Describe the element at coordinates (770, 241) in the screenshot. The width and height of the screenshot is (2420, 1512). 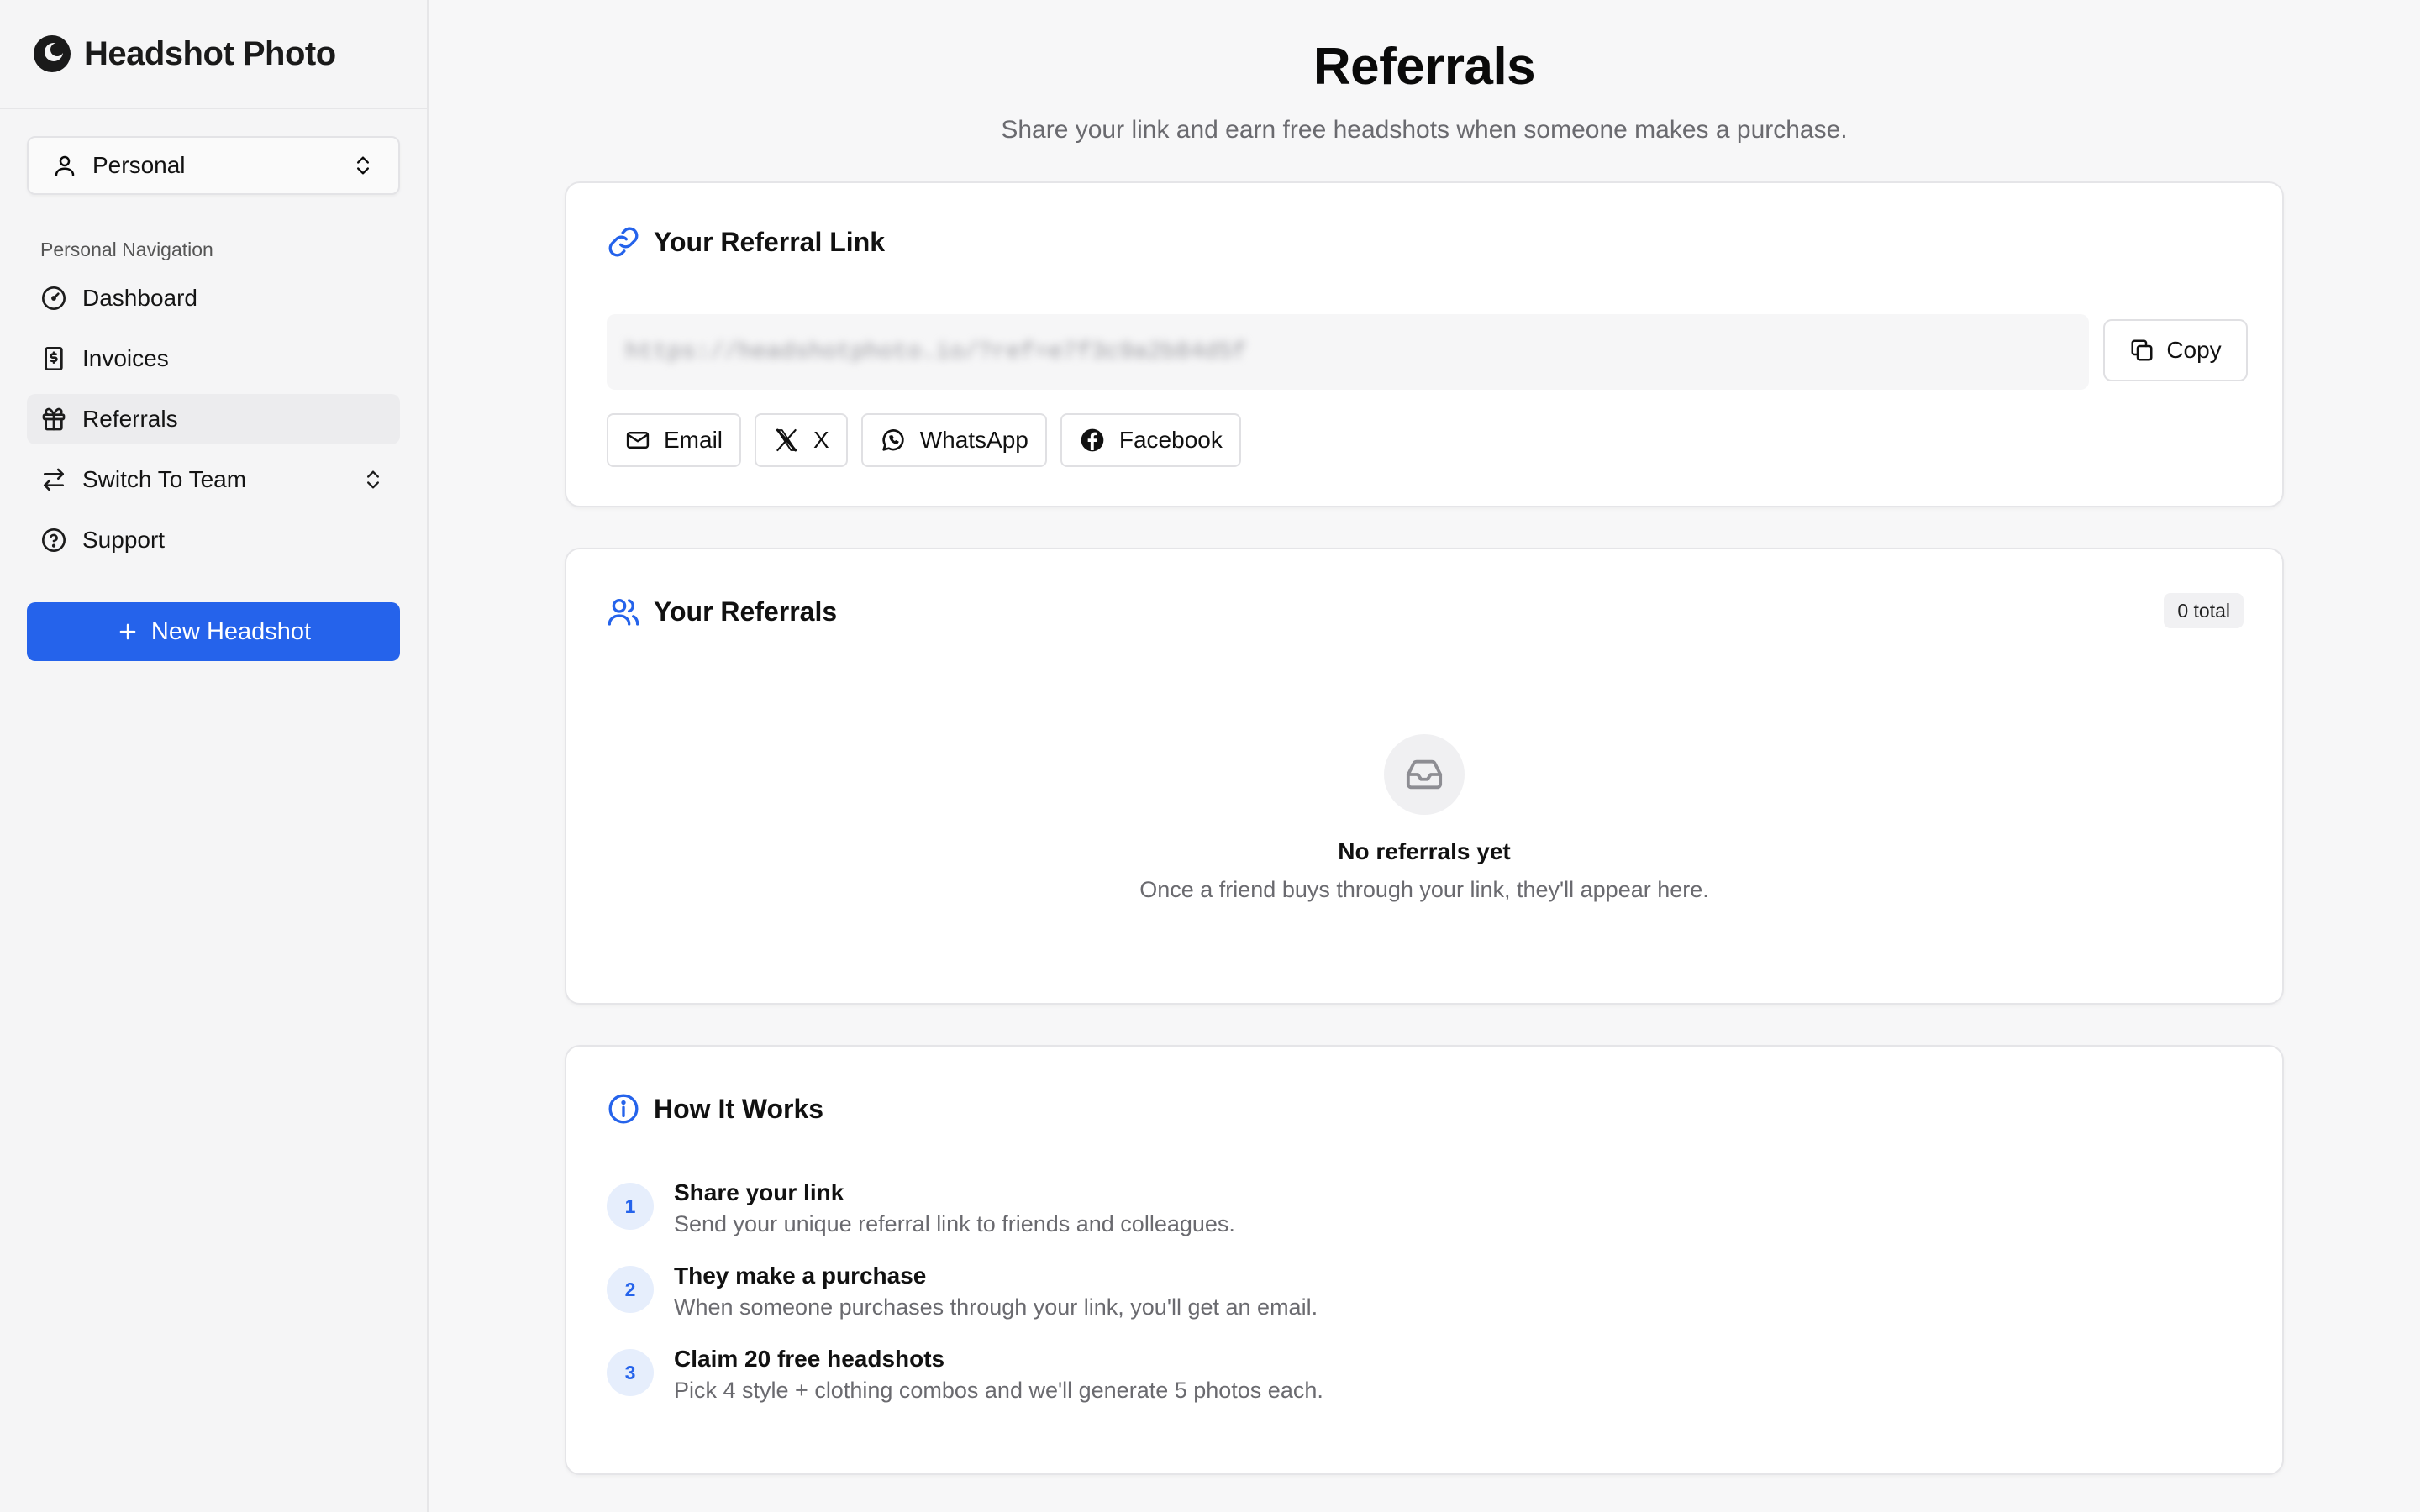
I see `card-title: Your Referral Link` at that location.